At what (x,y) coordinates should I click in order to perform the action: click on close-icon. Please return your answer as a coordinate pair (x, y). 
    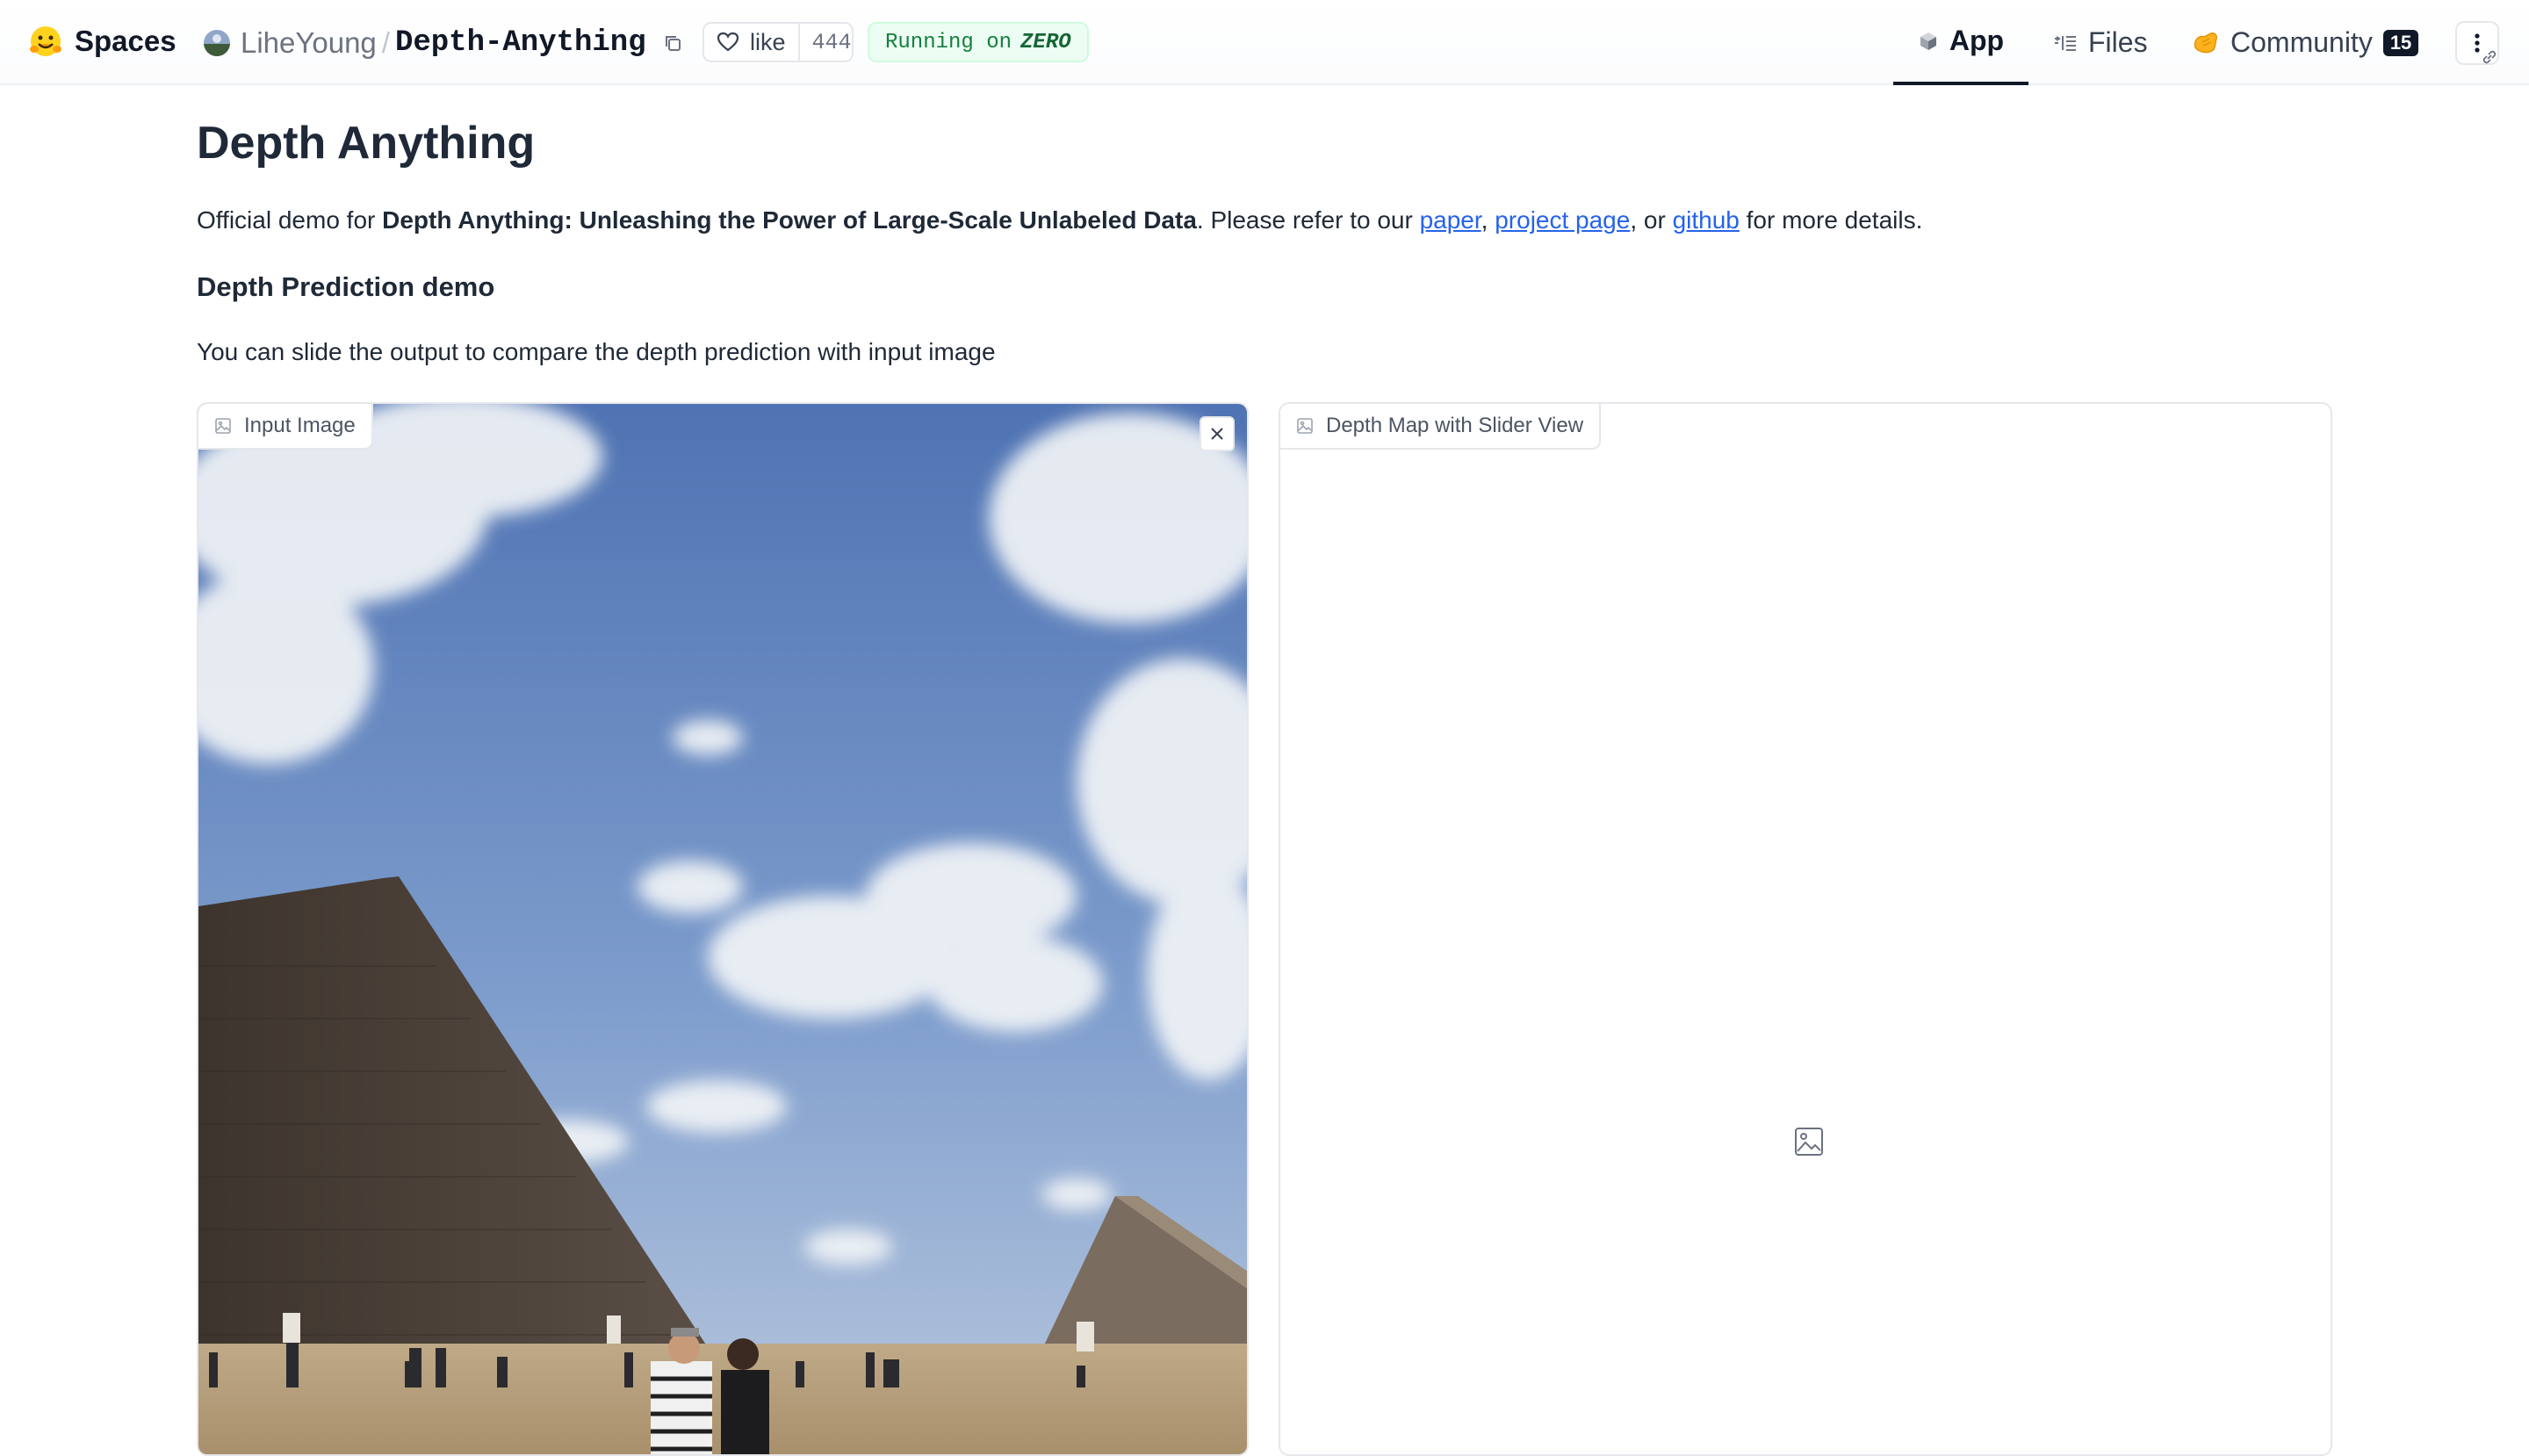
    Looking at the image, I should click on (1217, 434).